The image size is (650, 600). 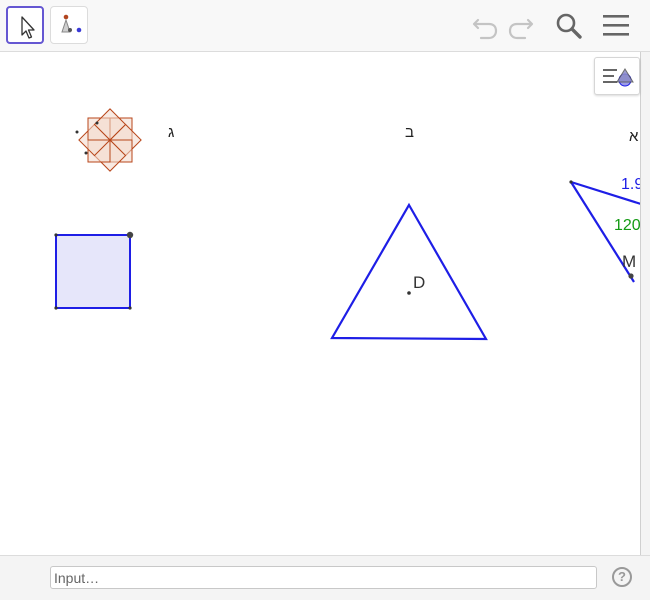 I want to click on move-tool-button, so click(x=25, y=25).